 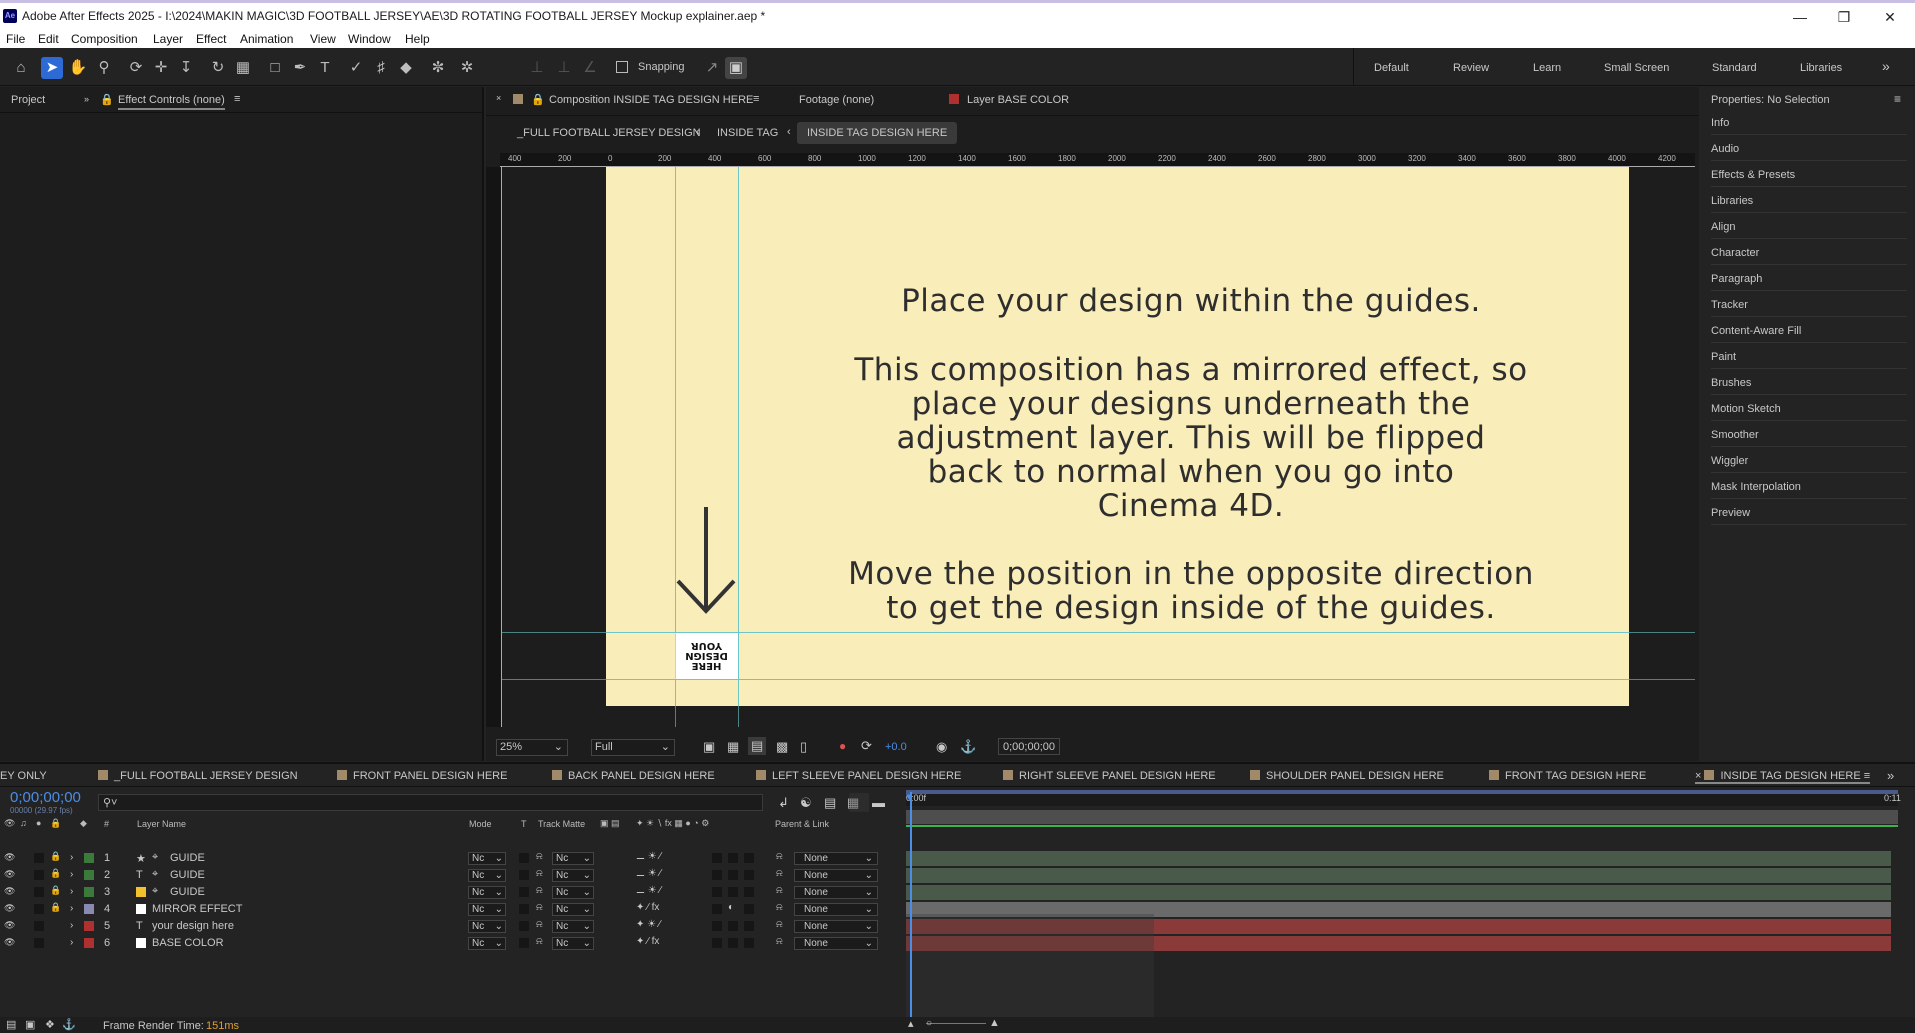 I want to click on panel-item-smoother: Smoother, so click(x=1809, y=434).